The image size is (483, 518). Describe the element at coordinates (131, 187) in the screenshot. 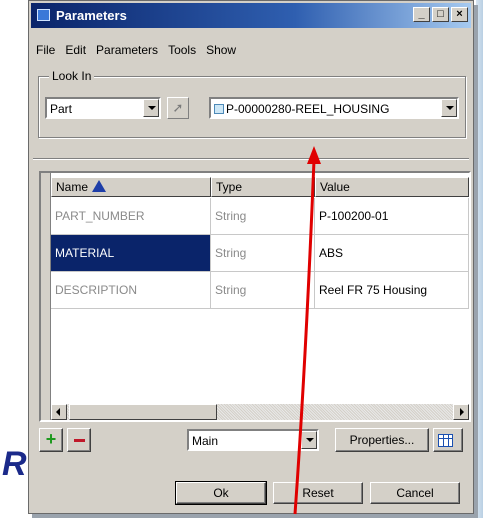

I see `column-header-name: Name` at that location.